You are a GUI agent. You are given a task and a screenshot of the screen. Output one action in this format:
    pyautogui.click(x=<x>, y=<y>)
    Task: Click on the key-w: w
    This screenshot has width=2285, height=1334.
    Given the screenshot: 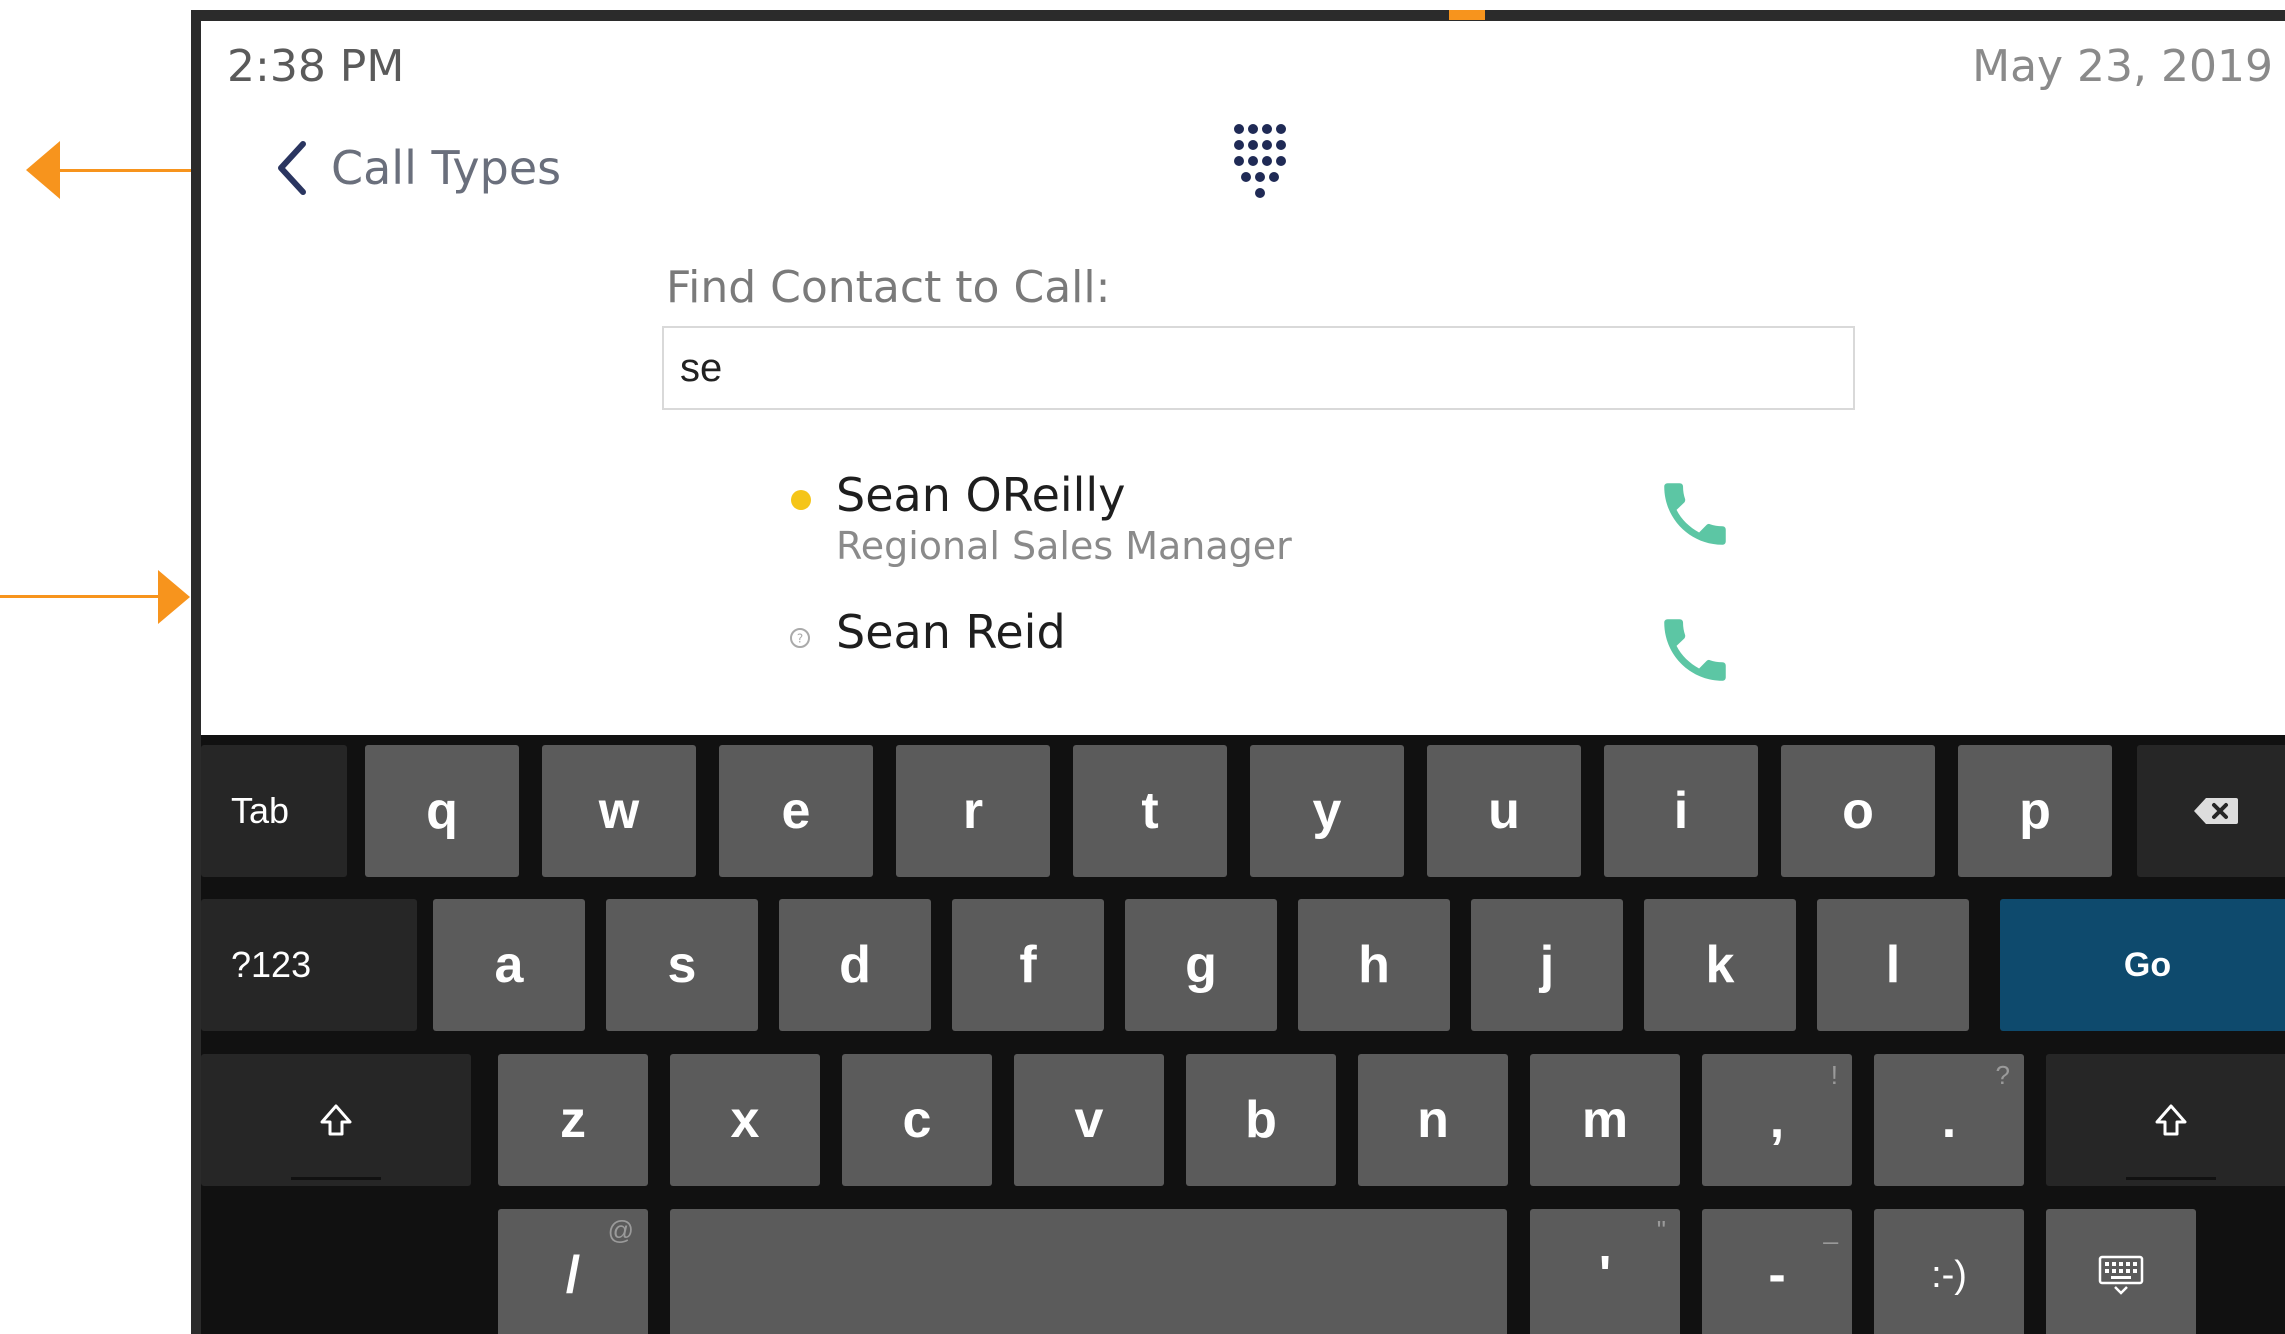 What is the action you would take?
    pyautogui.click(x=619, y=811)
    